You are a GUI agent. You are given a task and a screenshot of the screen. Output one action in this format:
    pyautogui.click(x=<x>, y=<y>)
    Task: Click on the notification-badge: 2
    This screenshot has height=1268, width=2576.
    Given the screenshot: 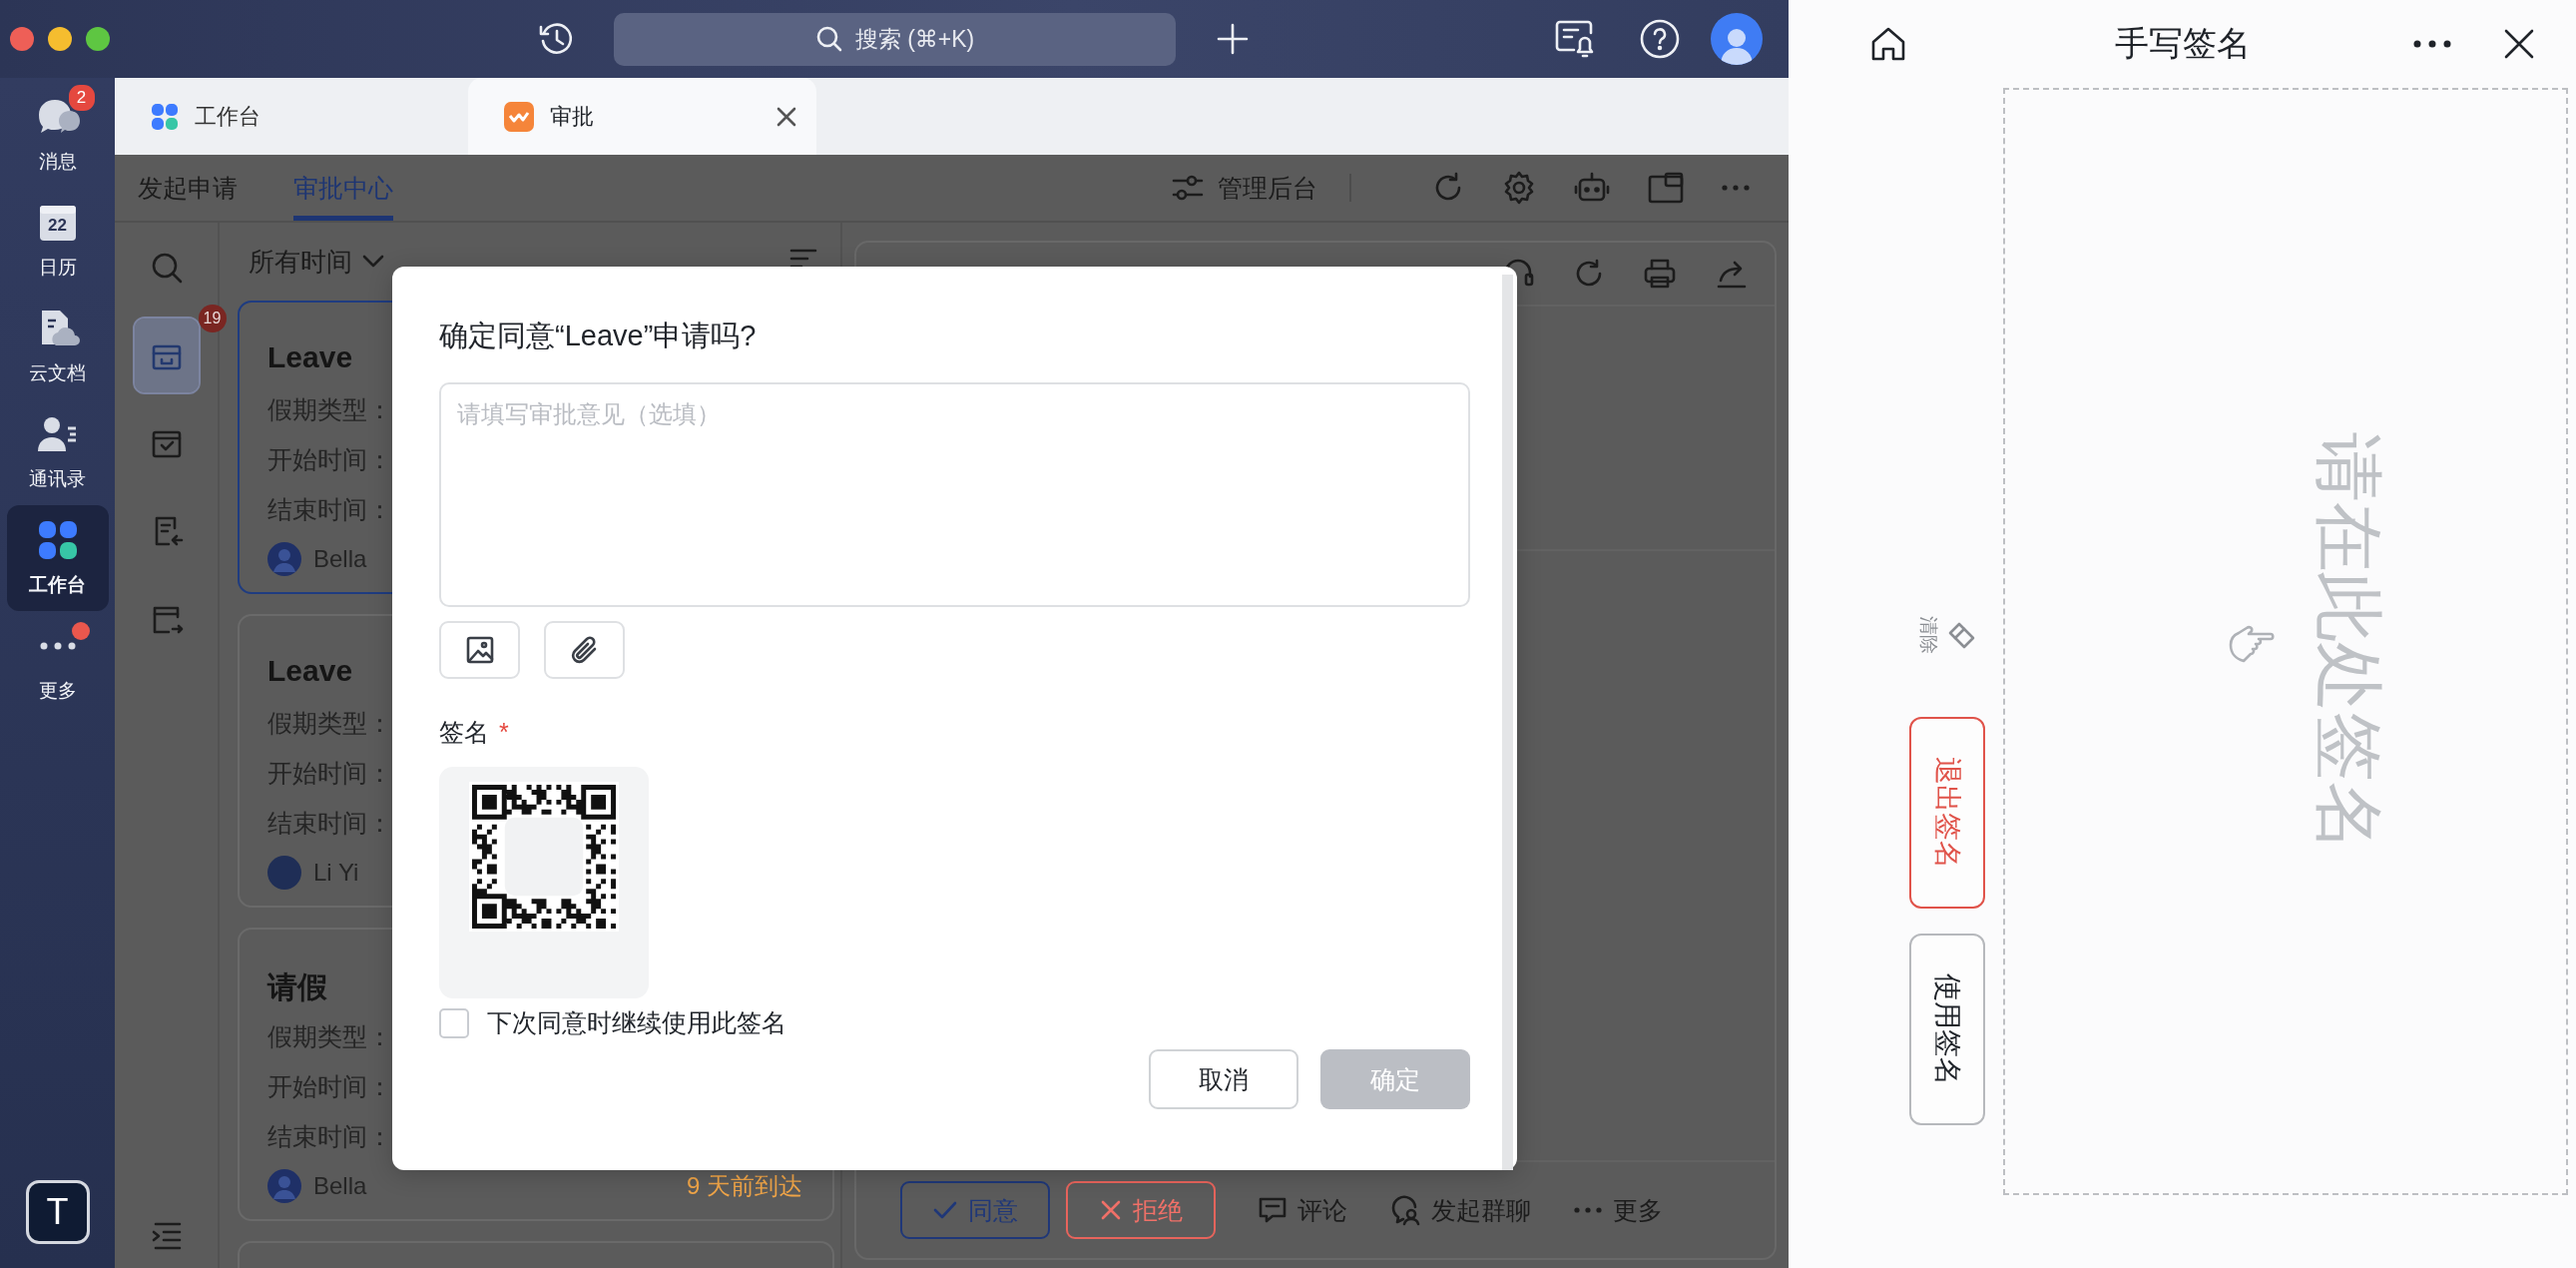 What is the action you would take?
    pyautogui.click(x=81, y=98)
    